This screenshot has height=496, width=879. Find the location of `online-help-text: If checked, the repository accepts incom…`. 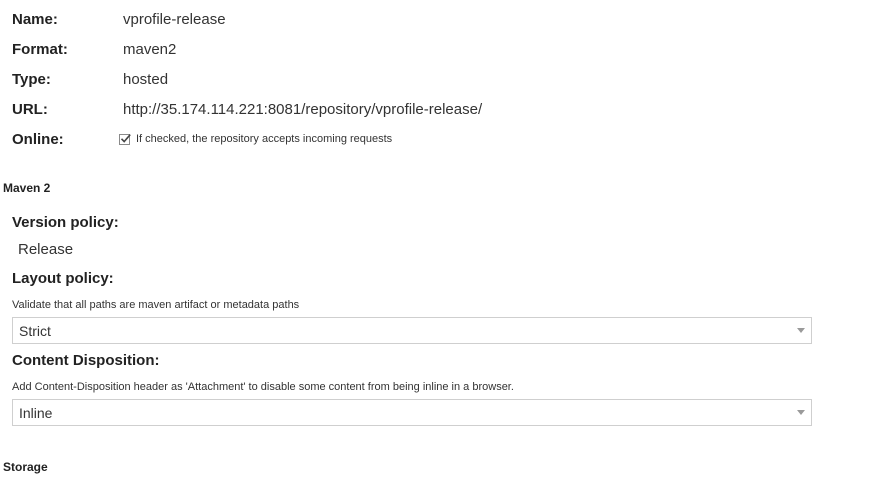

online-help-text: If checked, the repository accepts incom… is located at coordinates (264, 139).